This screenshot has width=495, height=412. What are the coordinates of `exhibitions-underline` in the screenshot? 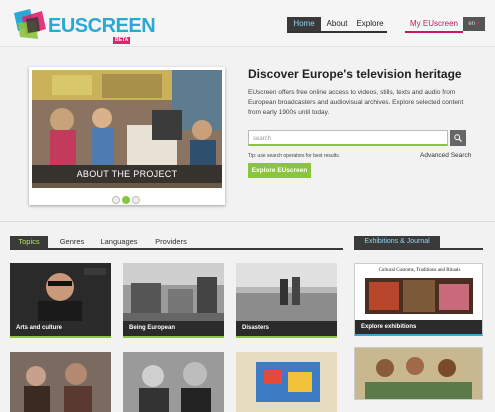 It's located at (418, 249).